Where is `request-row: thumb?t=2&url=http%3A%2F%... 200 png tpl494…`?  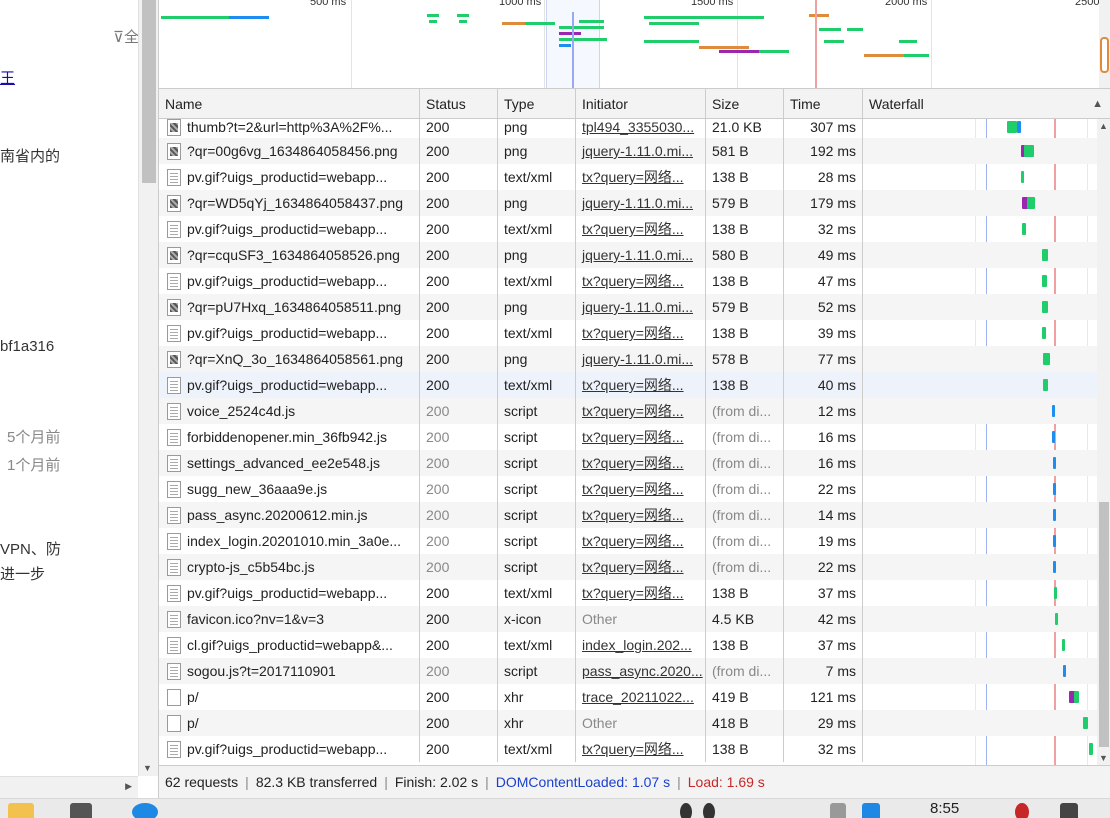
request-row: thumb?t=2&url=http%3A%2F%... 200 png tpl494… is located at coordinates (628, 128).